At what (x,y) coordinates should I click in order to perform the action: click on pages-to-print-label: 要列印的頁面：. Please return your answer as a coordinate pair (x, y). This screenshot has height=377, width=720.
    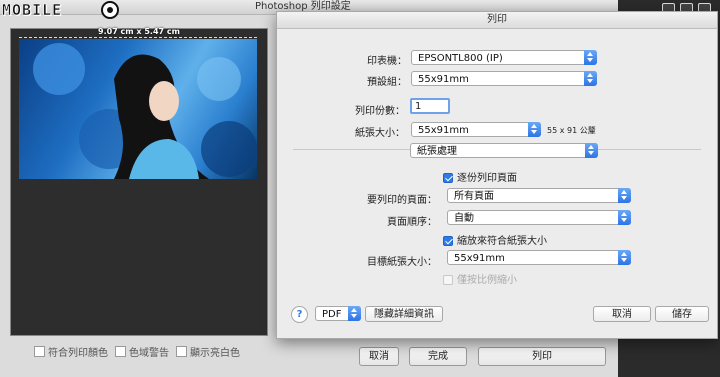
    Looking at the image, I should click on (402, 200).